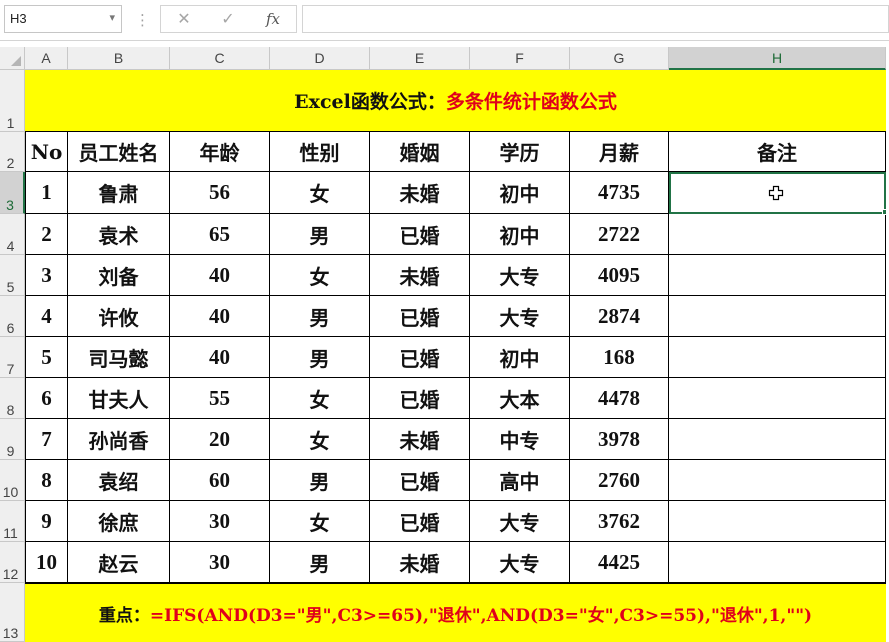 The width and height of the screenshot is (889, 642). What do you see at coordinates (619, 275) in the screenshot?
I see `table-cell: 4095` at bounding box center [619, 275].